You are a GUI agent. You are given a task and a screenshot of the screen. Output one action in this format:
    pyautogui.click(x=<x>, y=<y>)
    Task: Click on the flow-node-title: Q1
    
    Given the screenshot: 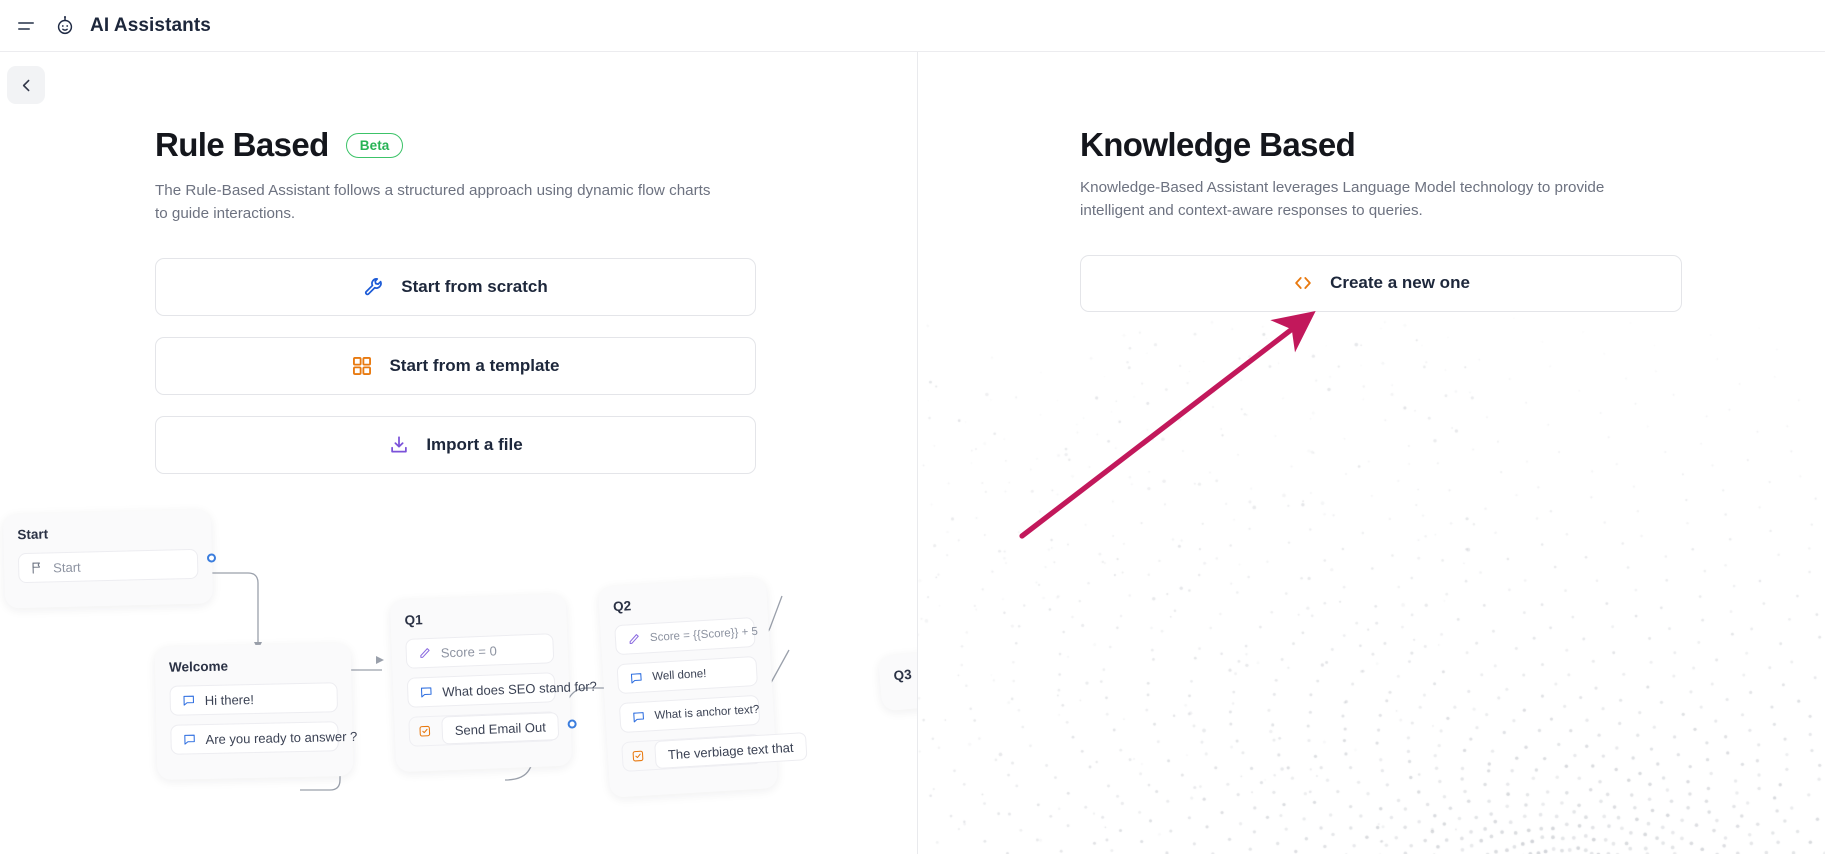 What is the action you would take?
    pyautogui.click(x=413, y=620)
    